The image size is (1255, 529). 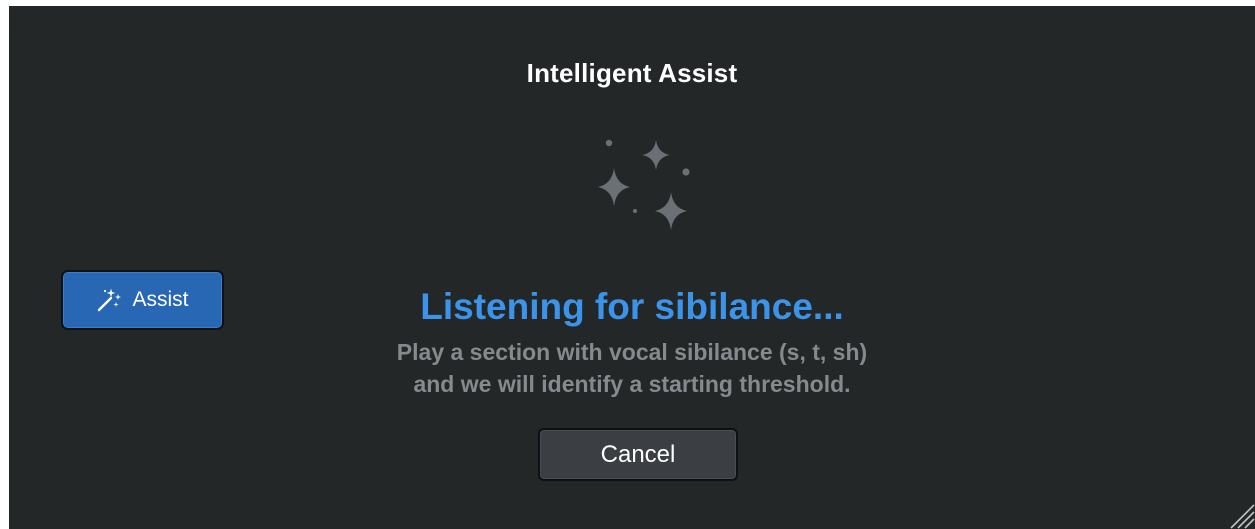 I want to click on cancel-button: Cancel, so click(x=638, y=454).